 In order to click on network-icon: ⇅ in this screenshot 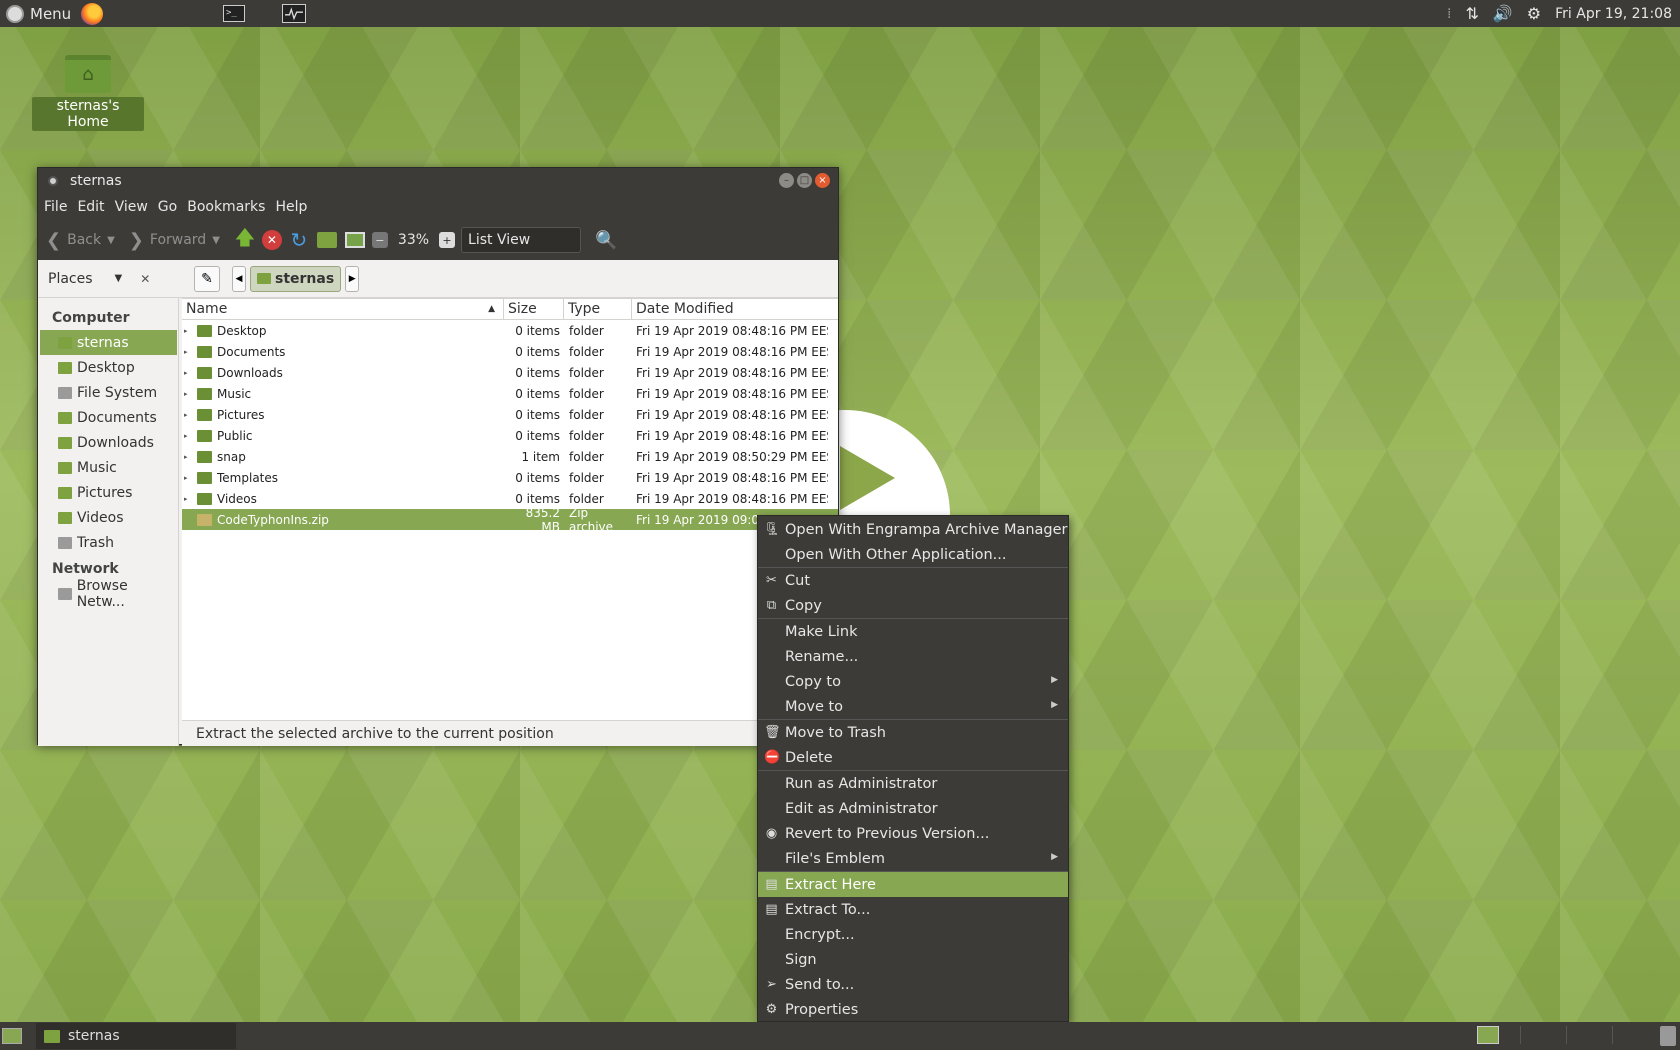, I will do `click(1471, 13)`.